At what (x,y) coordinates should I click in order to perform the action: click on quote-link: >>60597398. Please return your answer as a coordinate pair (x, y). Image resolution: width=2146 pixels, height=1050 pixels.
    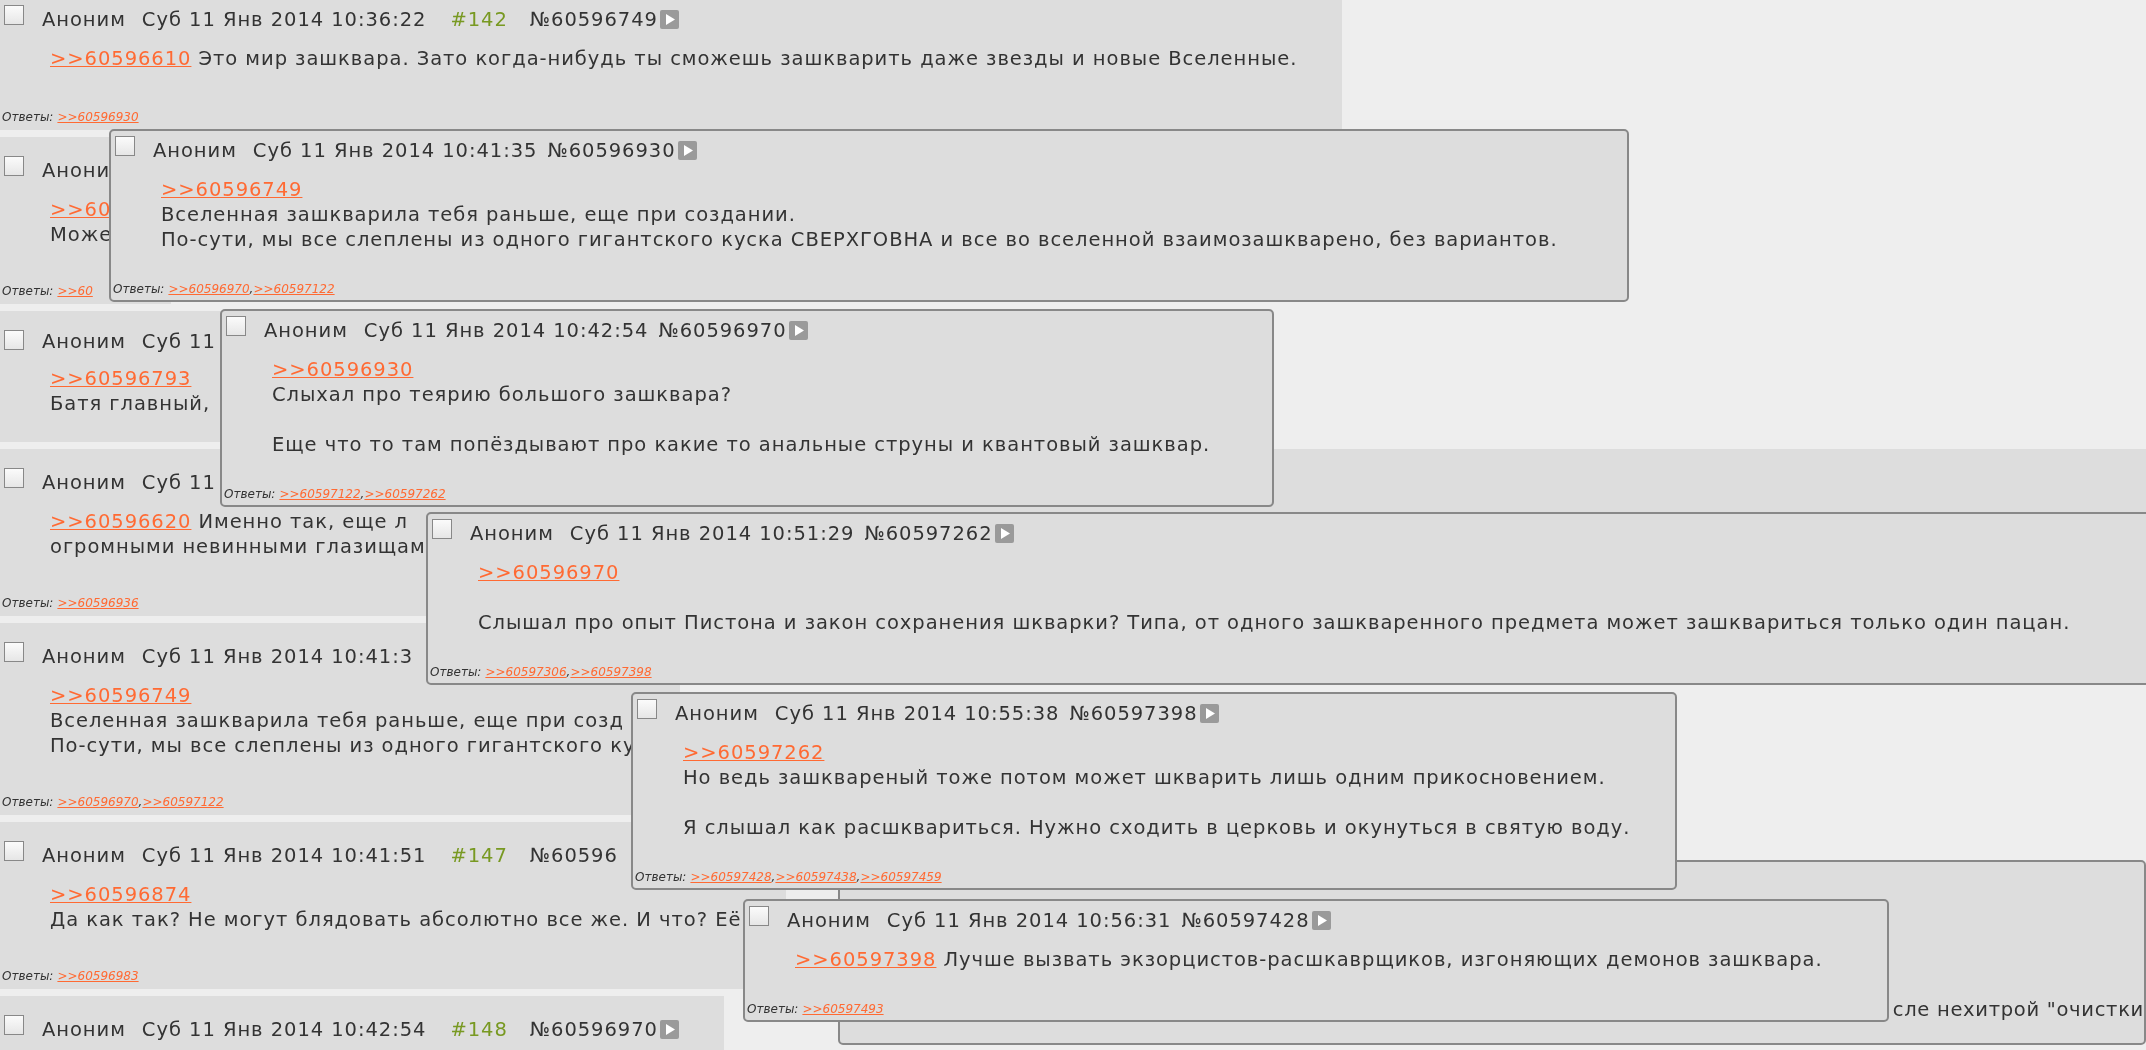
    Looking at the image, I should click on (866, 959).